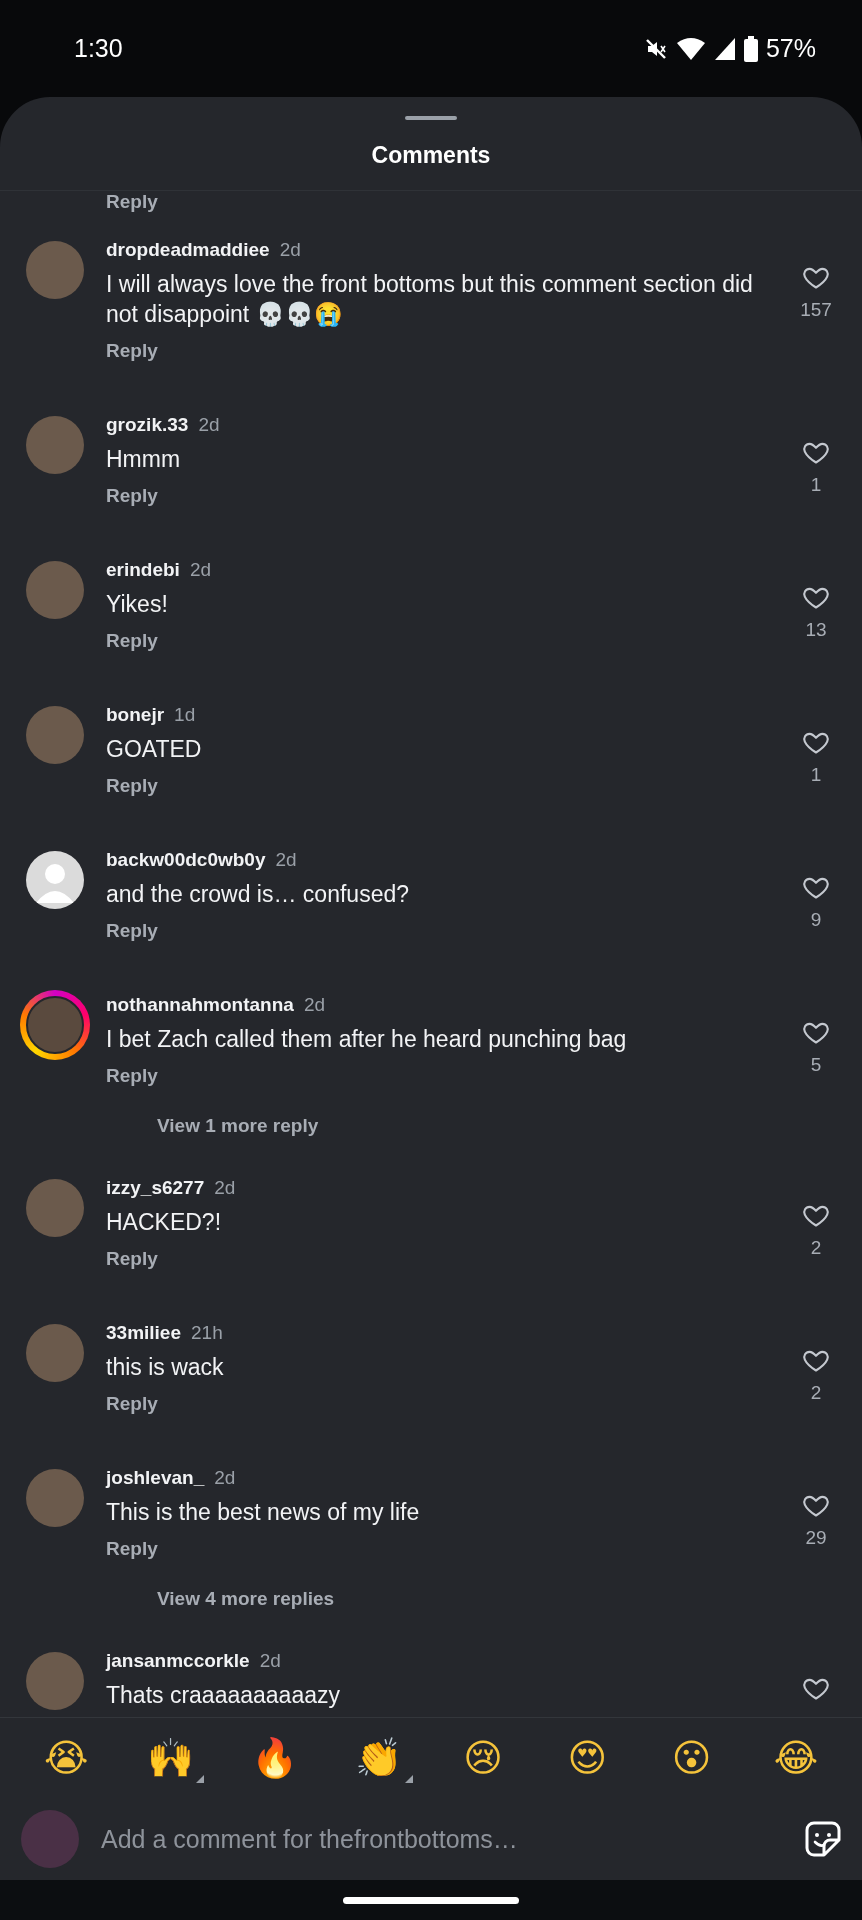 This screenshot has width=862, height=1920. Describe the element at coordinates (147, 425) in the screenshot. I see `username: grozik.33` at that location.